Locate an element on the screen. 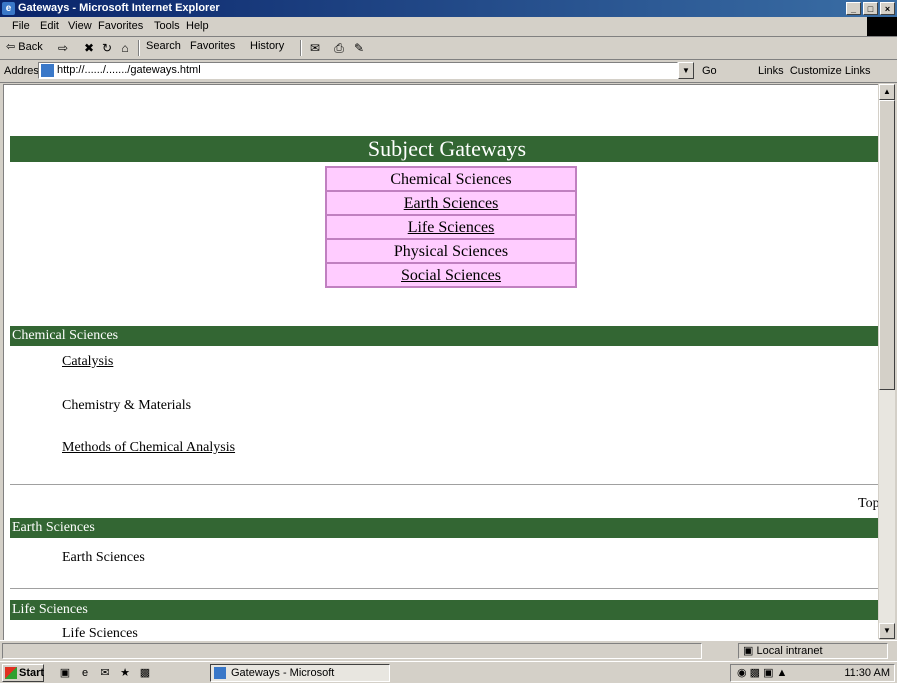 This screenshot has width=897, height=683. home-button: ⌂ is located at coordinates (125, 48).